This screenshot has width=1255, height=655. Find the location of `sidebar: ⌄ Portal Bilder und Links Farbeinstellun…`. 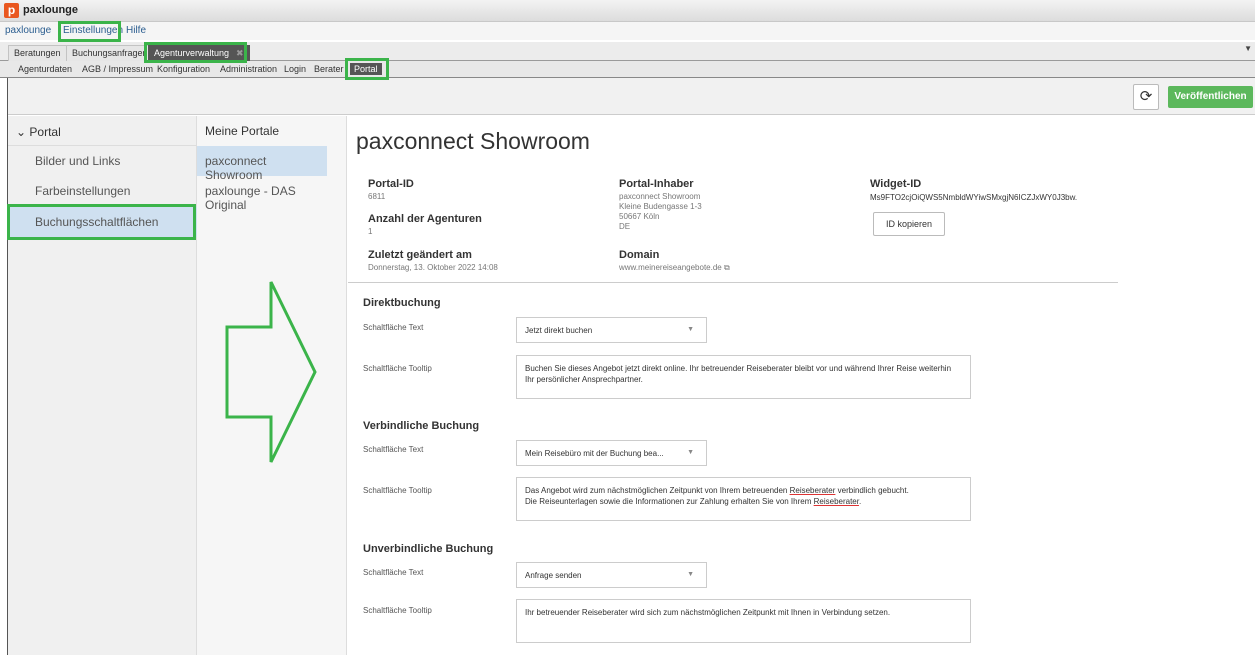

sidebar: ⌄ Portal Bilder und Links Farbeinstellun… is located at coordinates (102, 385).